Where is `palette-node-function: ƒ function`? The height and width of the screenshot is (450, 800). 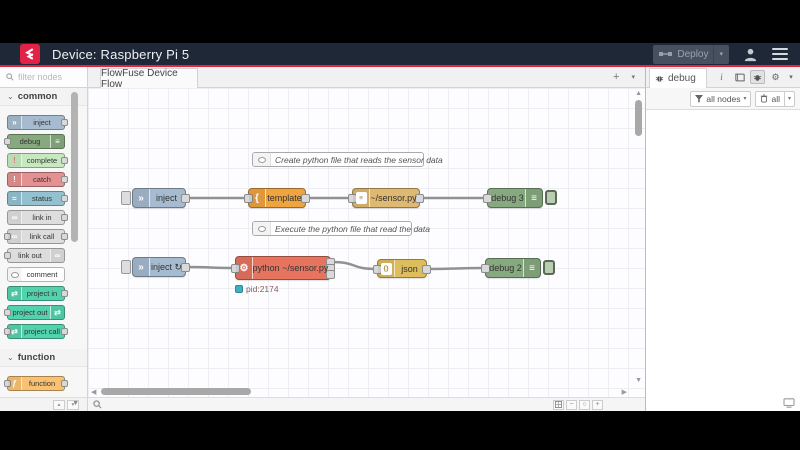
palette-node-function: ƒ function is located at coordinates (36, 383).